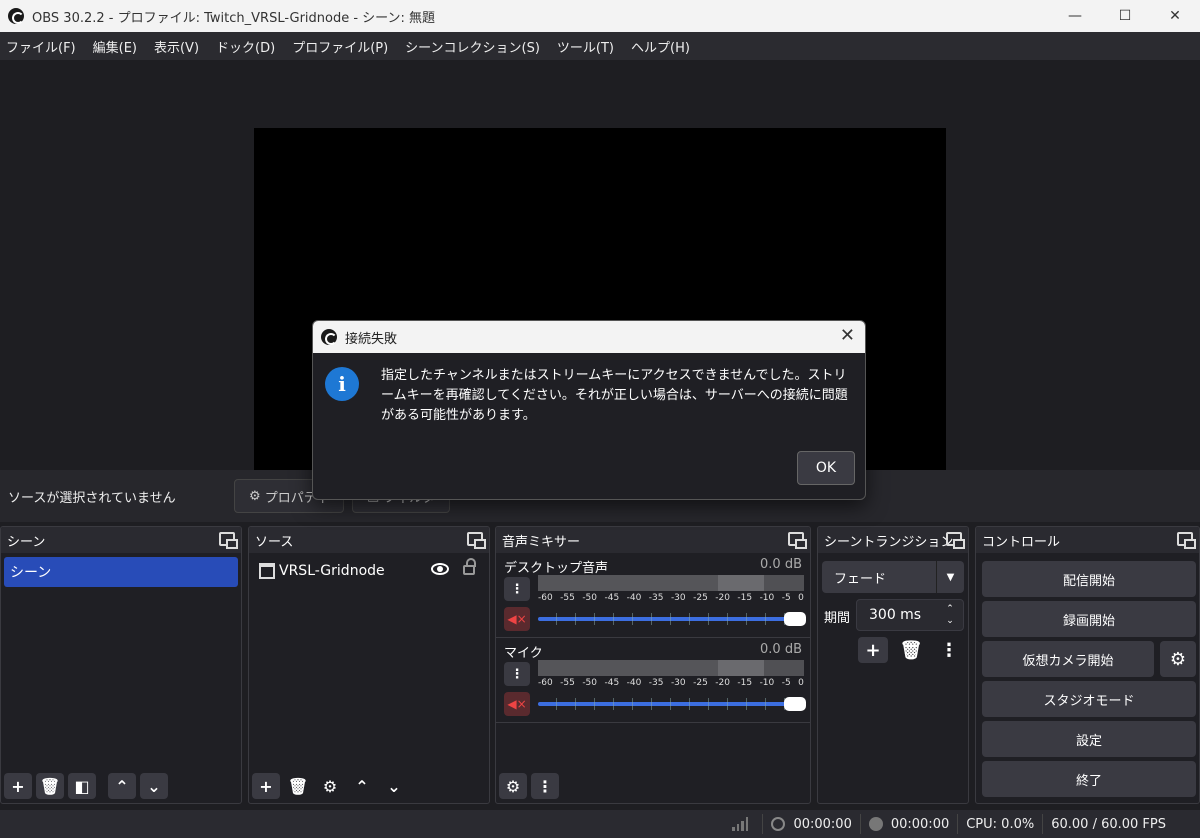  Describe the element at coordinates (115, 46) in the screenshot. I see `menu-edit: 編集(E)` at that location.